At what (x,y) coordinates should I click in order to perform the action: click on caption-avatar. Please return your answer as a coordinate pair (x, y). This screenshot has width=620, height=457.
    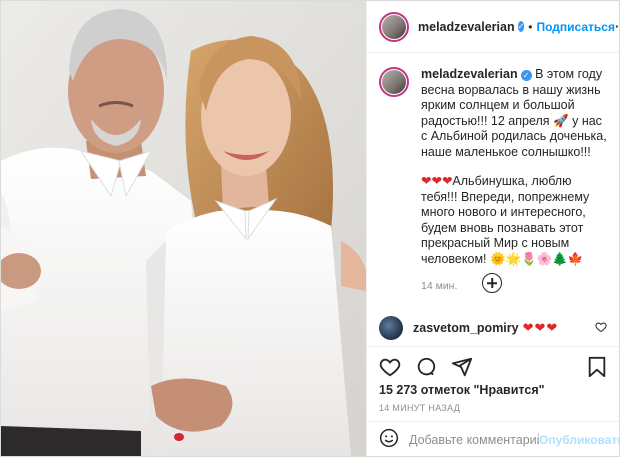
    Looking at the image, I should click on (394, 82).